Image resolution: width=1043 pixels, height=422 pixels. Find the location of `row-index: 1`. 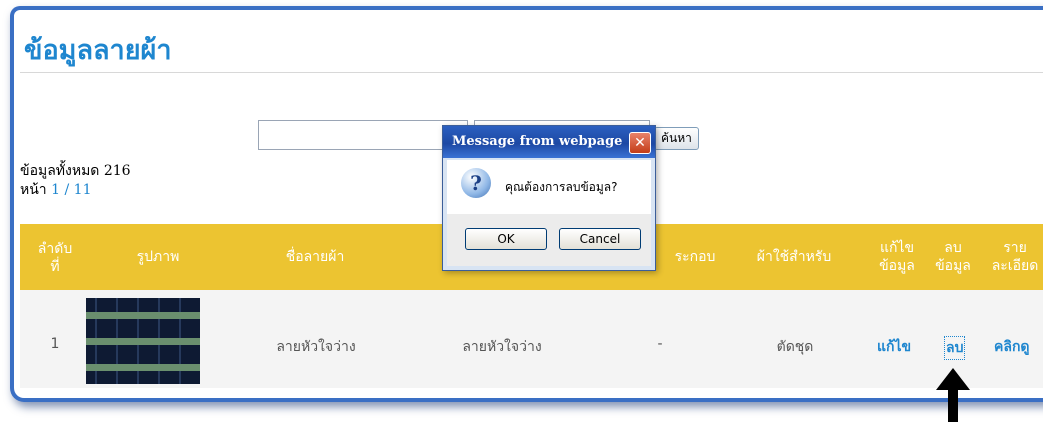

row-index: 1 is located at coordinates (55, 344).